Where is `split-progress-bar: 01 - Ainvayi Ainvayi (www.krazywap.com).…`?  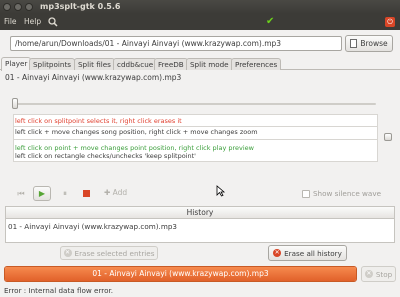
split-progress-bar: 01 - Ainvayi Ainvayi (www.krazywap.com).… is located at coordinates (180, 274).